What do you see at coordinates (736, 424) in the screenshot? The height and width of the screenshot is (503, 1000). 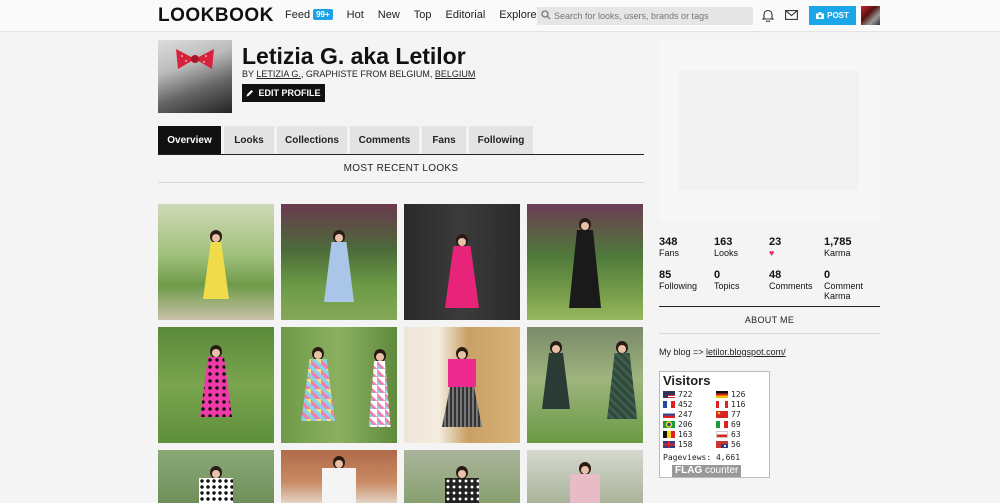 I see `visitor-count: 69` at bounding box center [736, 424].